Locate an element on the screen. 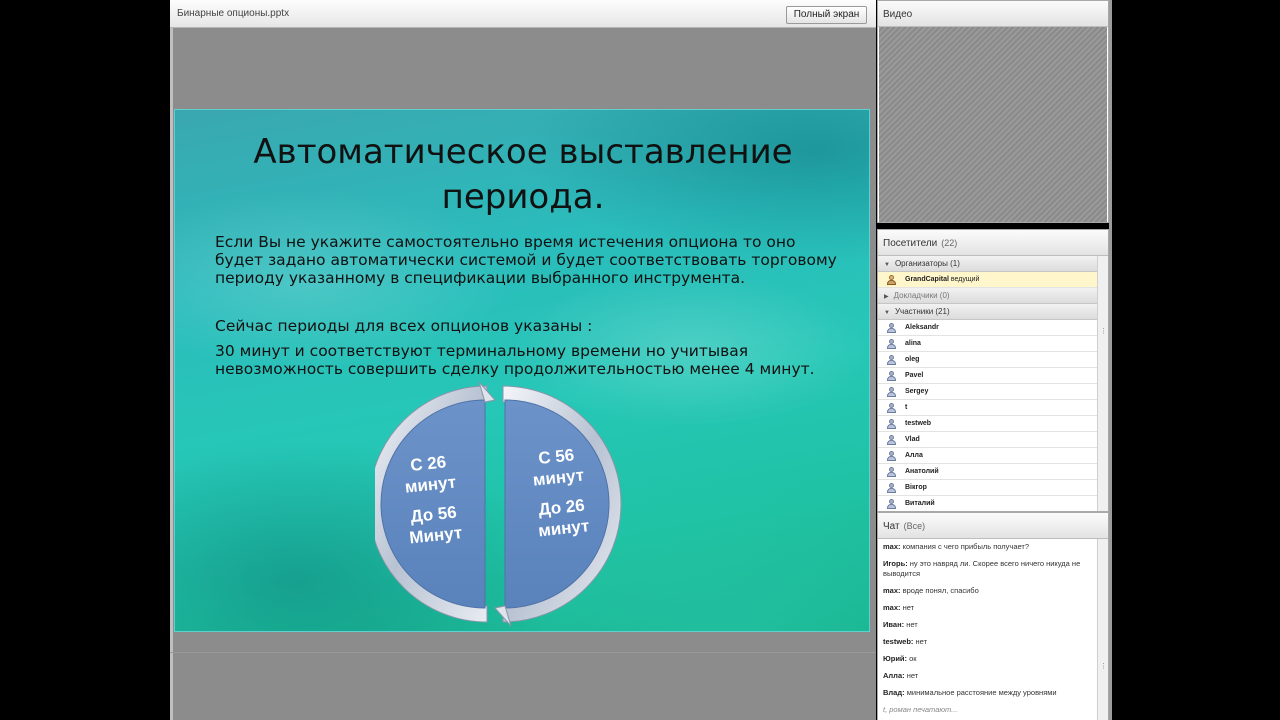 The height and width of the screenshot is (720, 1280). attendee-row: Анатолий is located at coordinates (987, 472).